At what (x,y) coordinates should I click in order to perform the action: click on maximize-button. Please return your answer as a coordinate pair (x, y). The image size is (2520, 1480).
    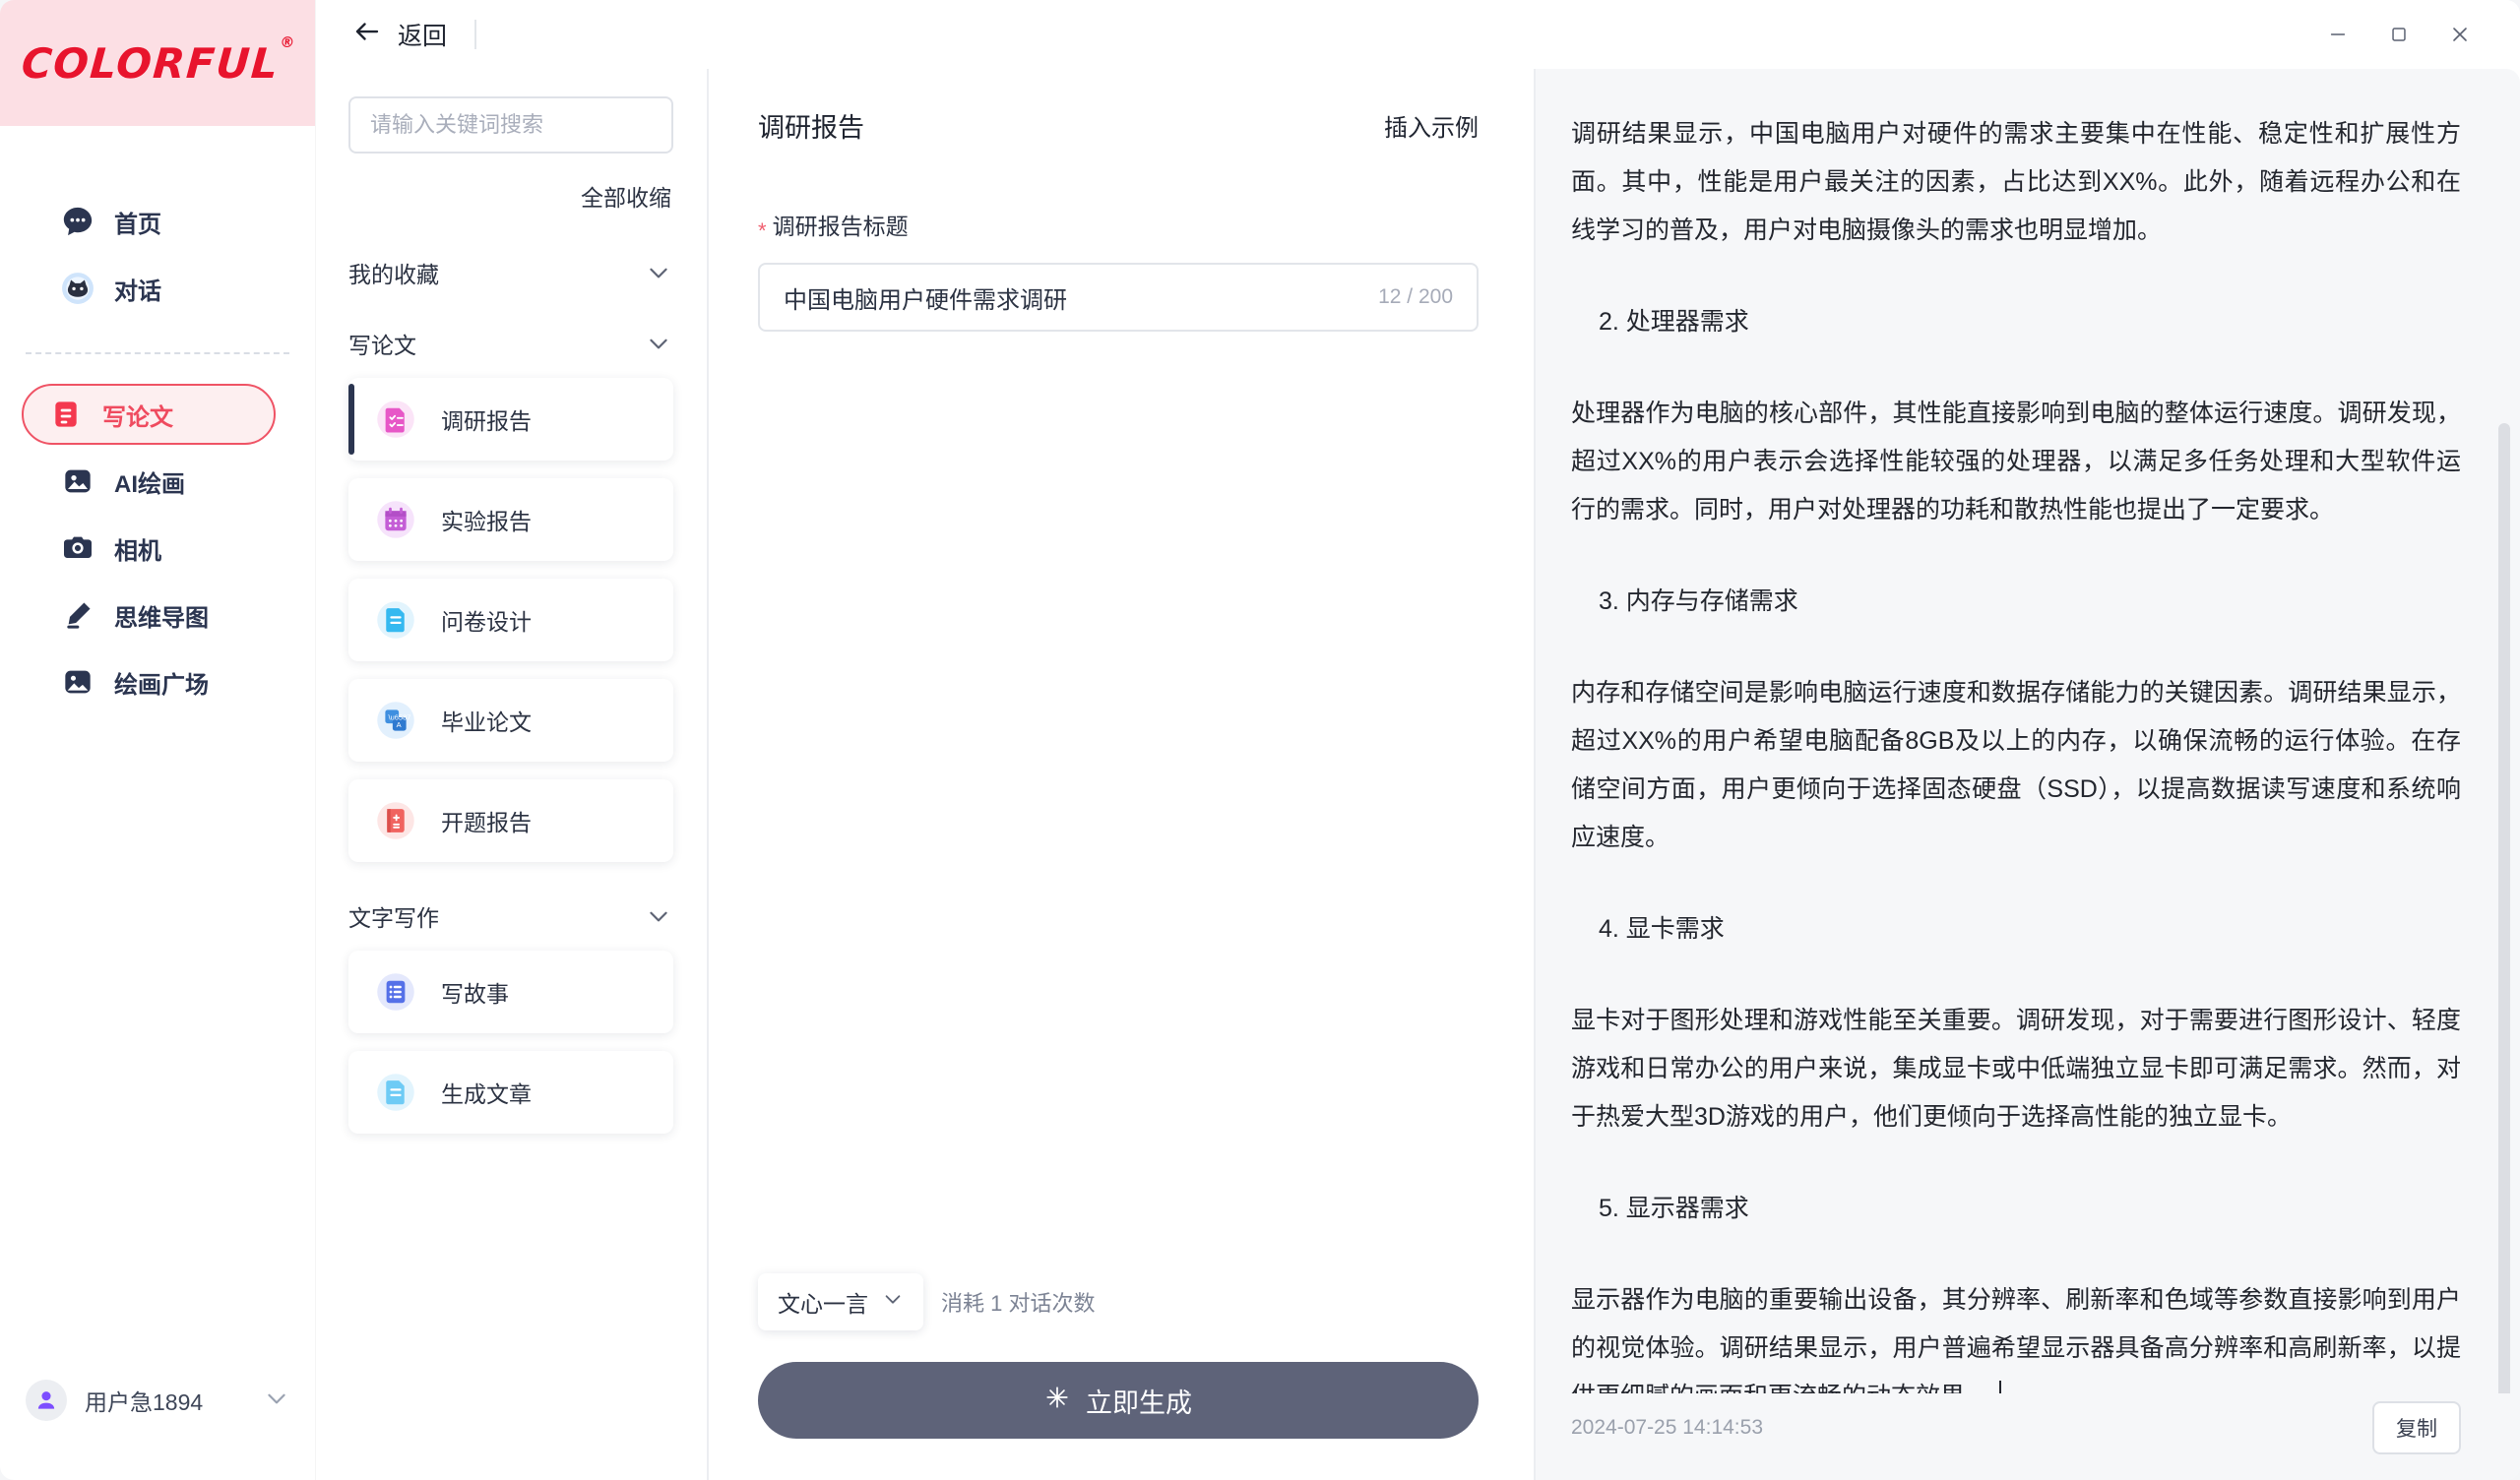
    Looking at the image, I should click on (2398, 34).